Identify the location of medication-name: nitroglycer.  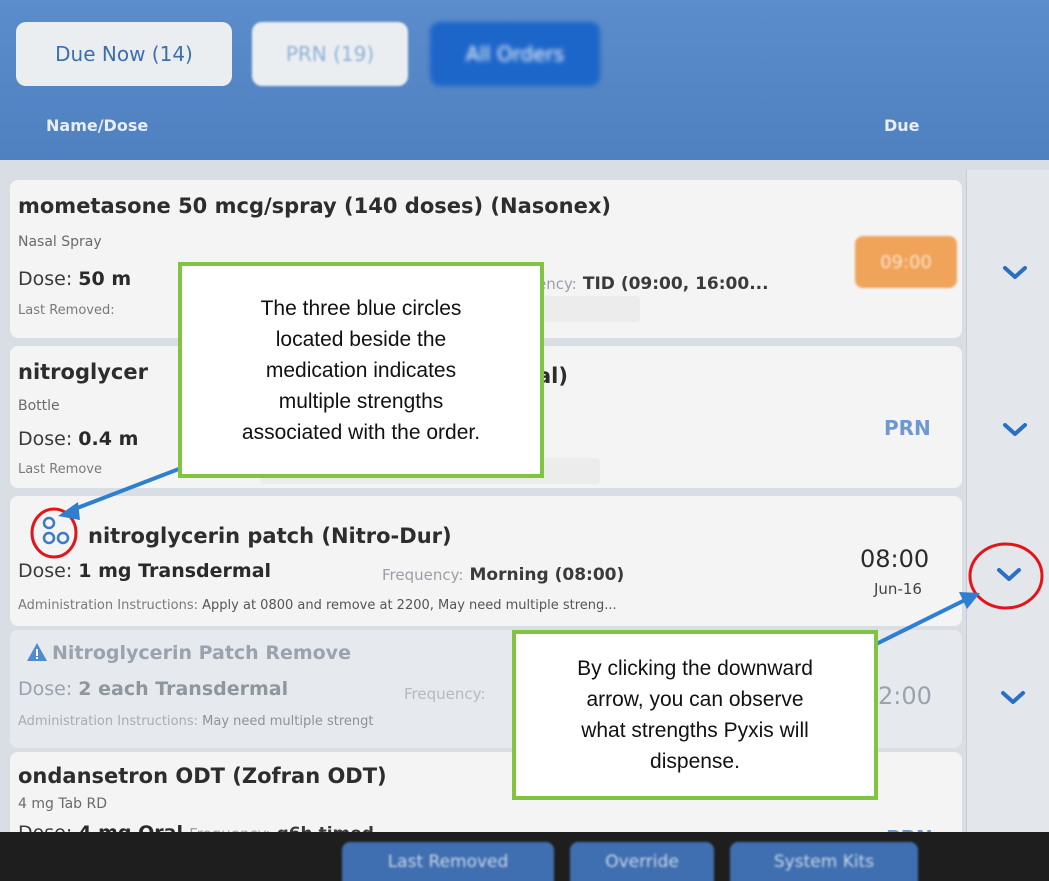
(83, 372).